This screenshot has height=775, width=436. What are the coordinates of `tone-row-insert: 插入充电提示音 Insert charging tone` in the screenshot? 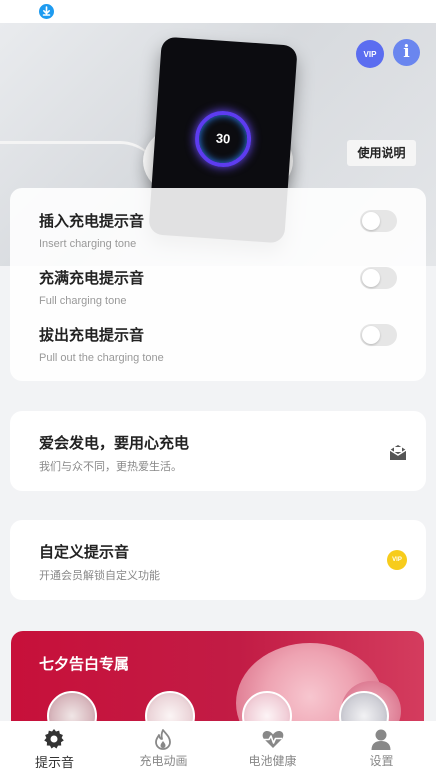 It's located at (218, 238).